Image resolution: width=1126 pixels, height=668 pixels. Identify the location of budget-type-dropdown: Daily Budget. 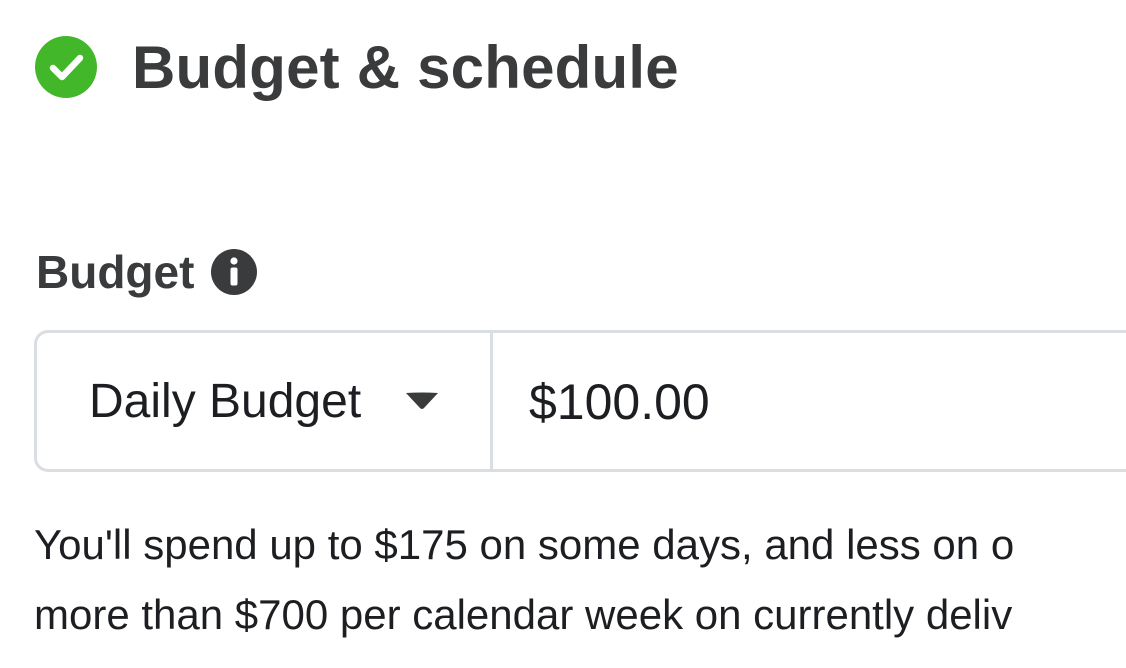
(265, 401).